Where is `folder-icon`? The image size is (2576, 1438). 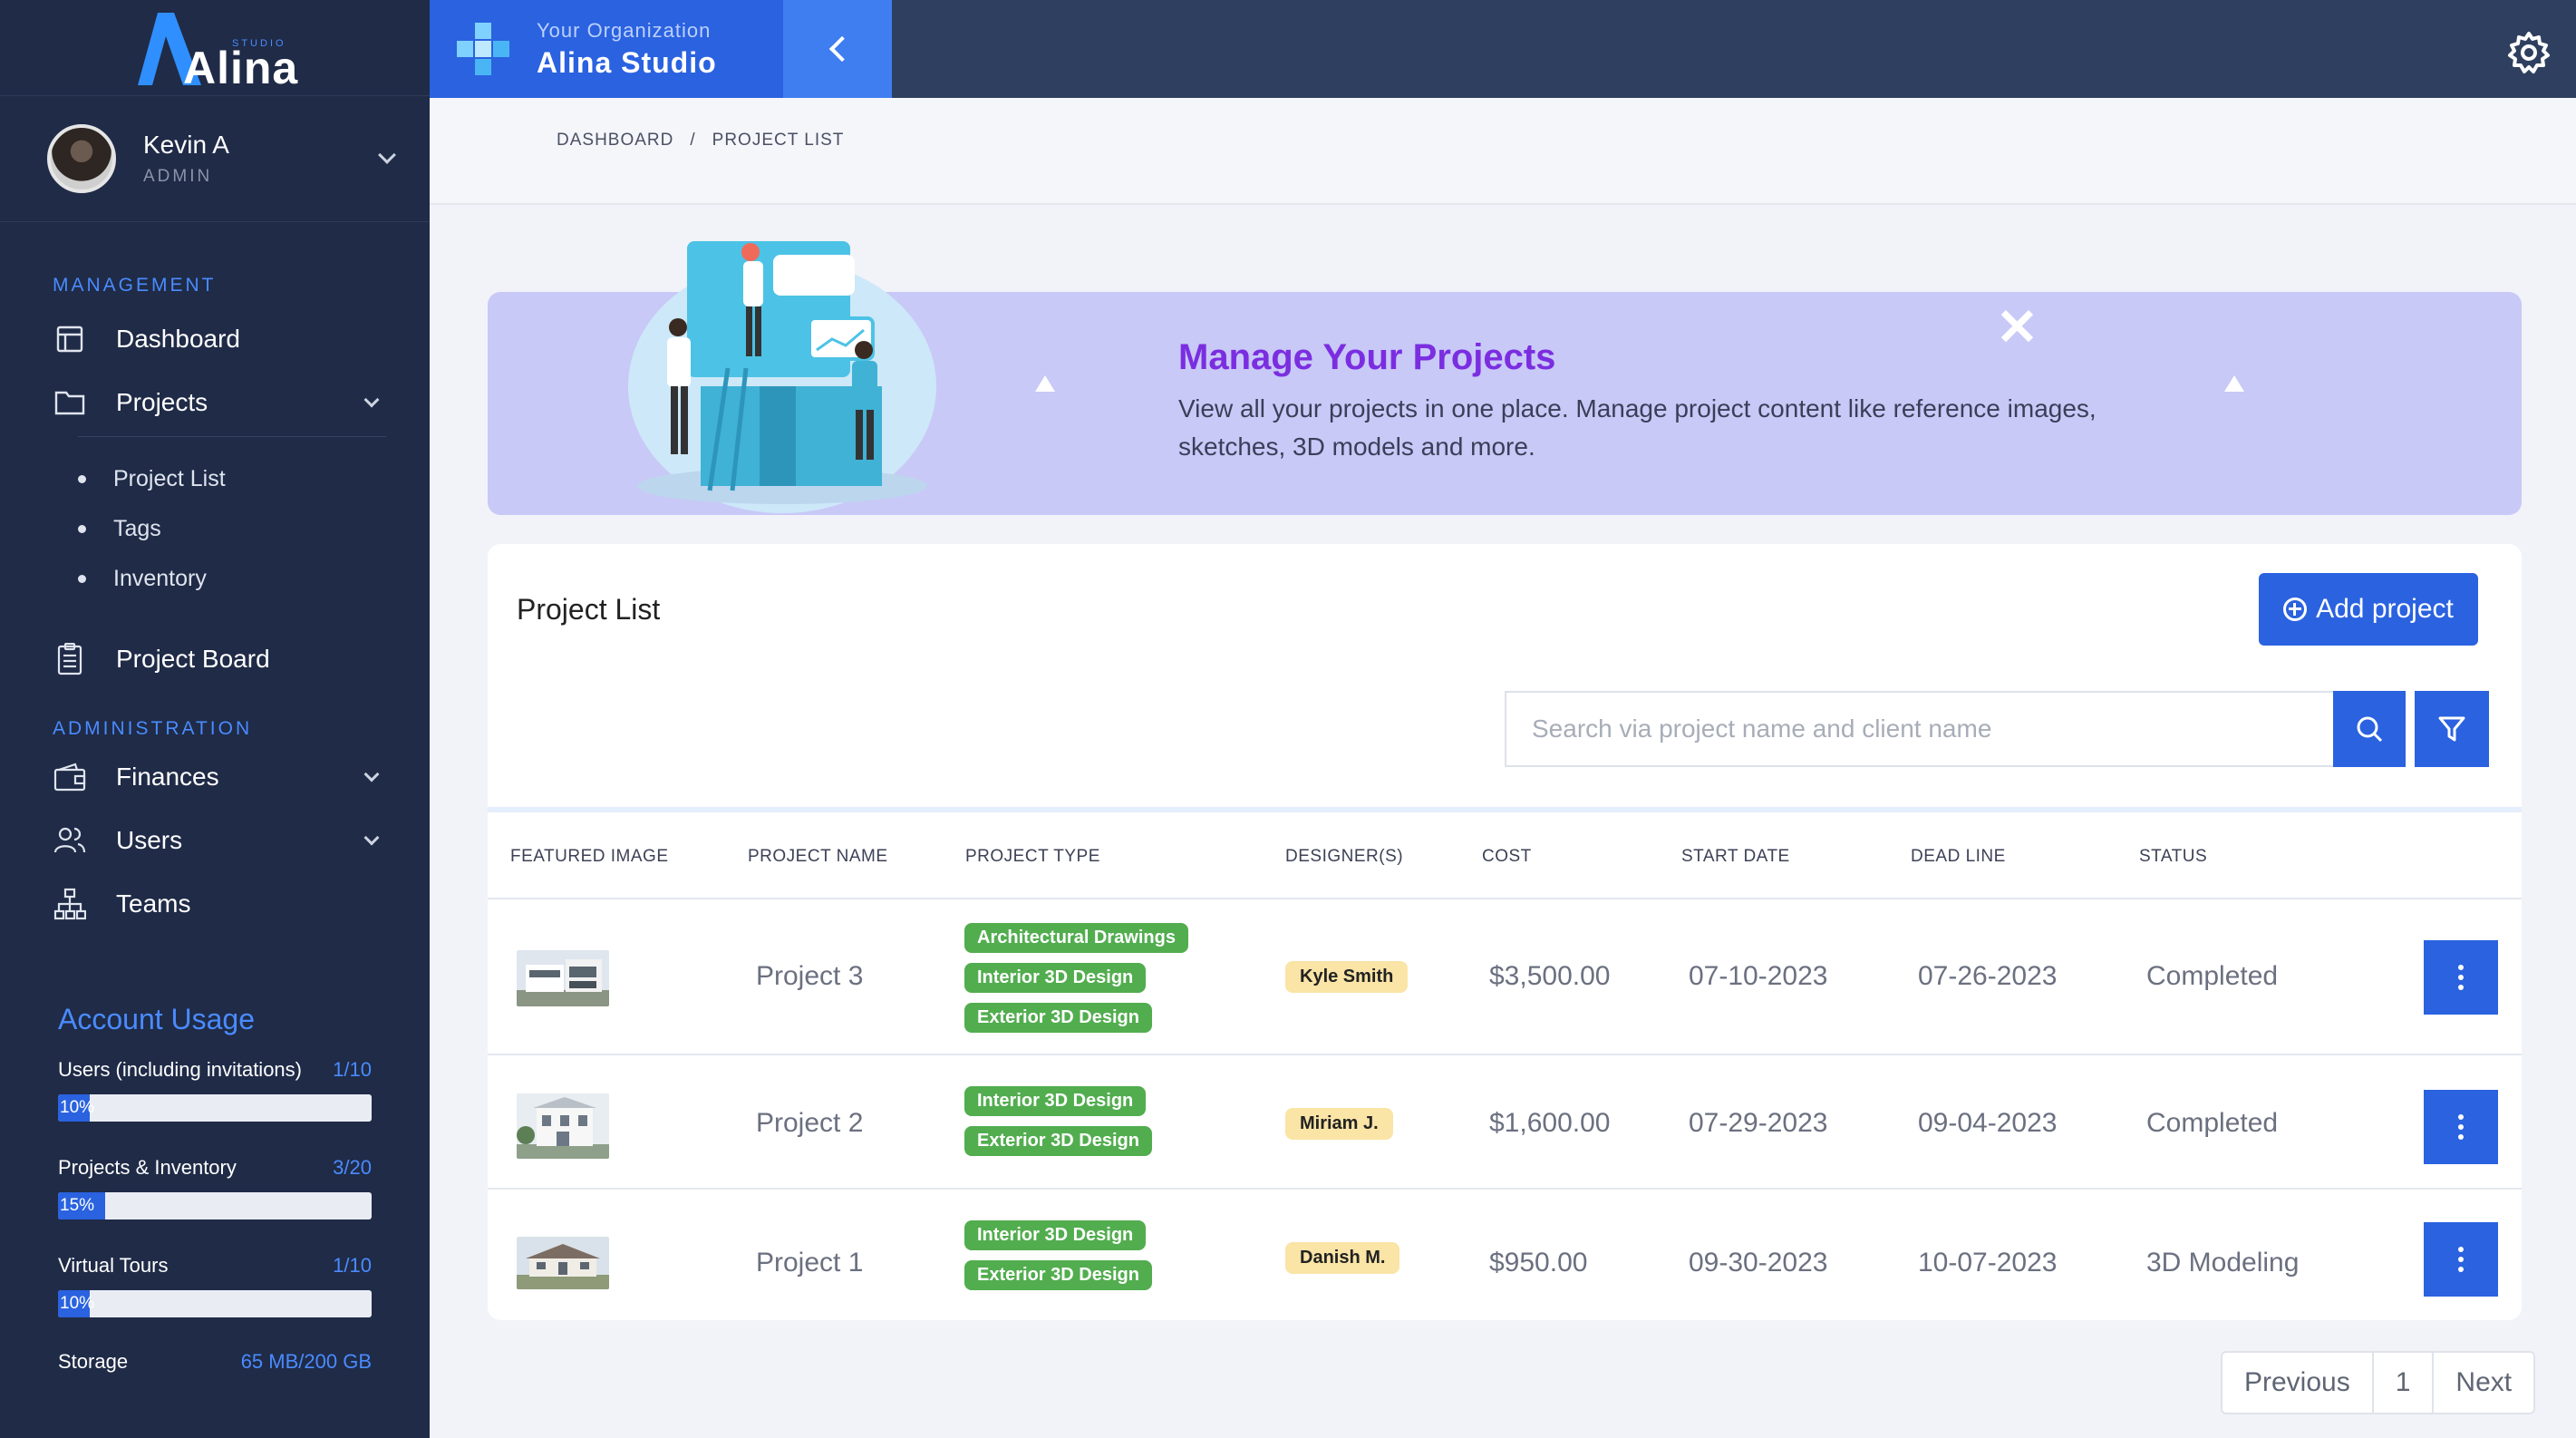 folder-icon is located at coordinates (70, 402).